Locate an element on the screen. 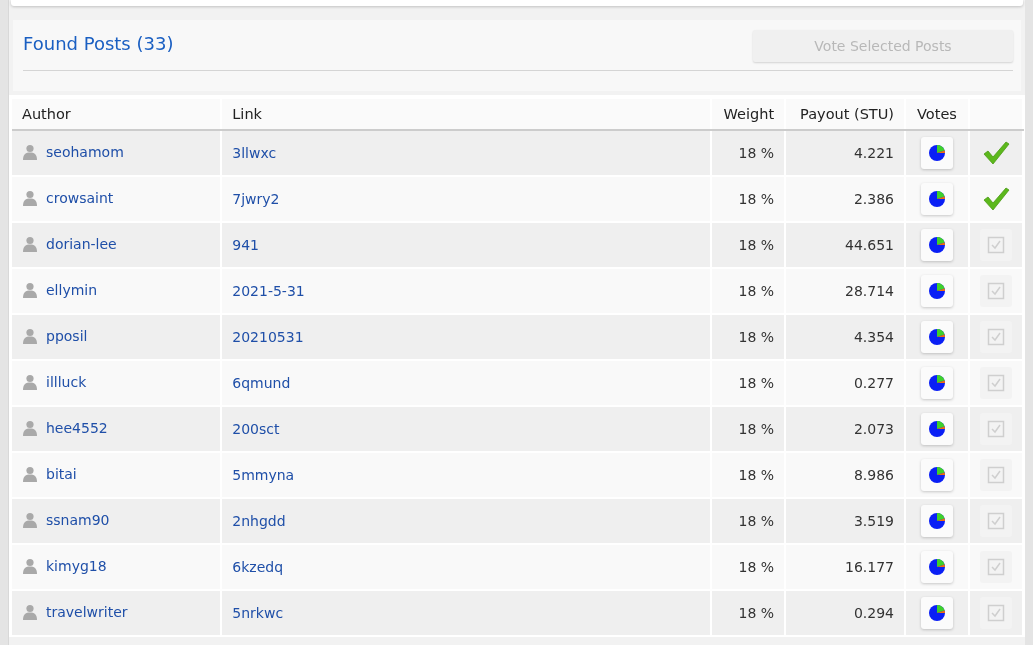 The image size is (1033, 645). payout-text: 3.519 is located at coordinates (873, 521).